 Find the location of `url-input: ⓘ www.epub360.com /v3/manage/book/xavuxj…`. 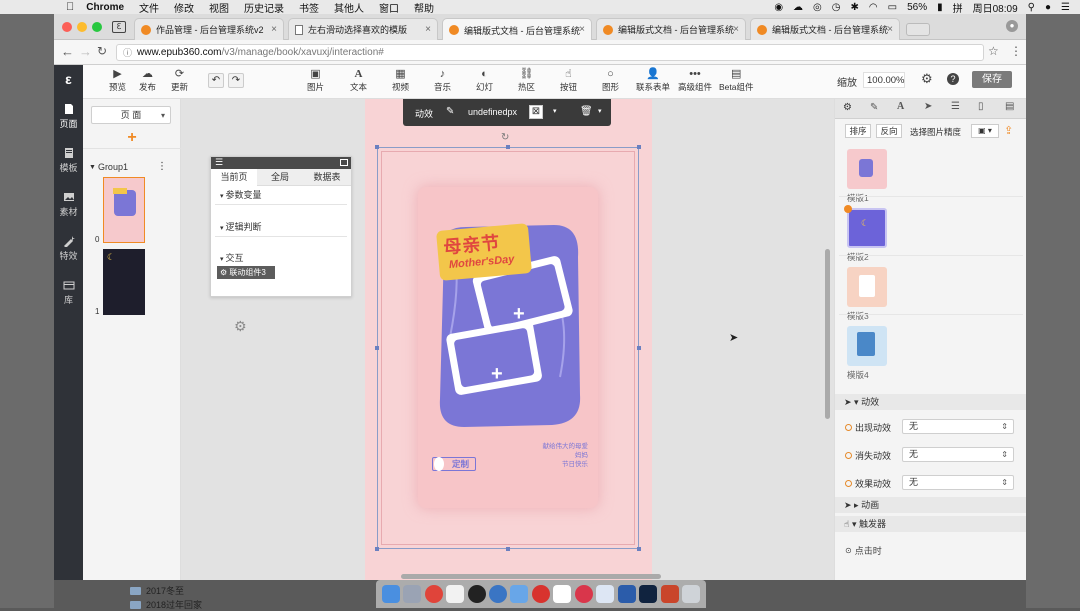

url-input: ⓘ www.epub360.com /v3/manage/book/xavuxj… is located at coordinates (550, 52).